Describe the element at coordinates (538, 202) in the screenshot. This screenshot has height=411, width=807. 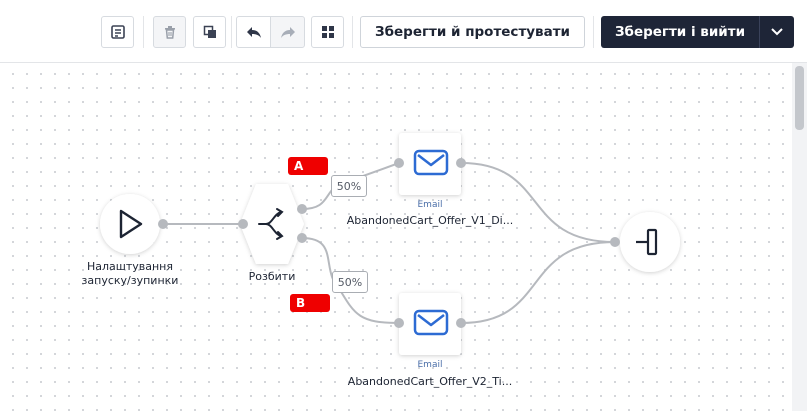
I see `connector-email-a-exit` at that location.